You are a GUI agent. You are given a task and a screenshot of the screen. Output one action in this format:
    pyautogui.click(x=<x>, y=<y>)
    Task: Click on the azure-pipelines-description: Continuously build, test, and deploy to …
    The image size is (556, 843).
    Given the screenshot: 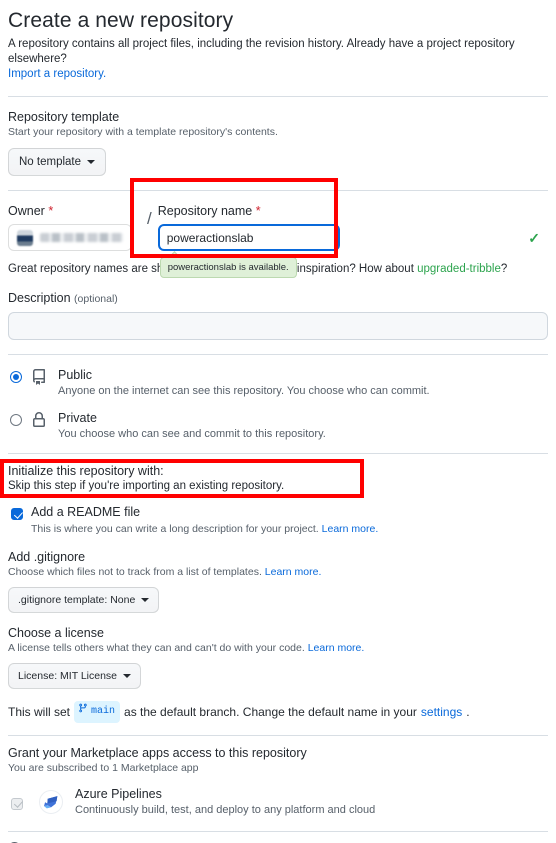 What is the action you would take?
    pyautogui.click(x=225, y=810)
    